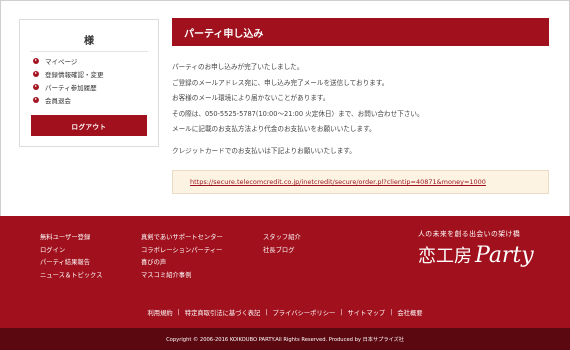 This screenshot has width=570, height=350. I want to click on credit-card-note: クレジットカードでのお支払いは下記よりお願いいたします。, so click(264, 150).